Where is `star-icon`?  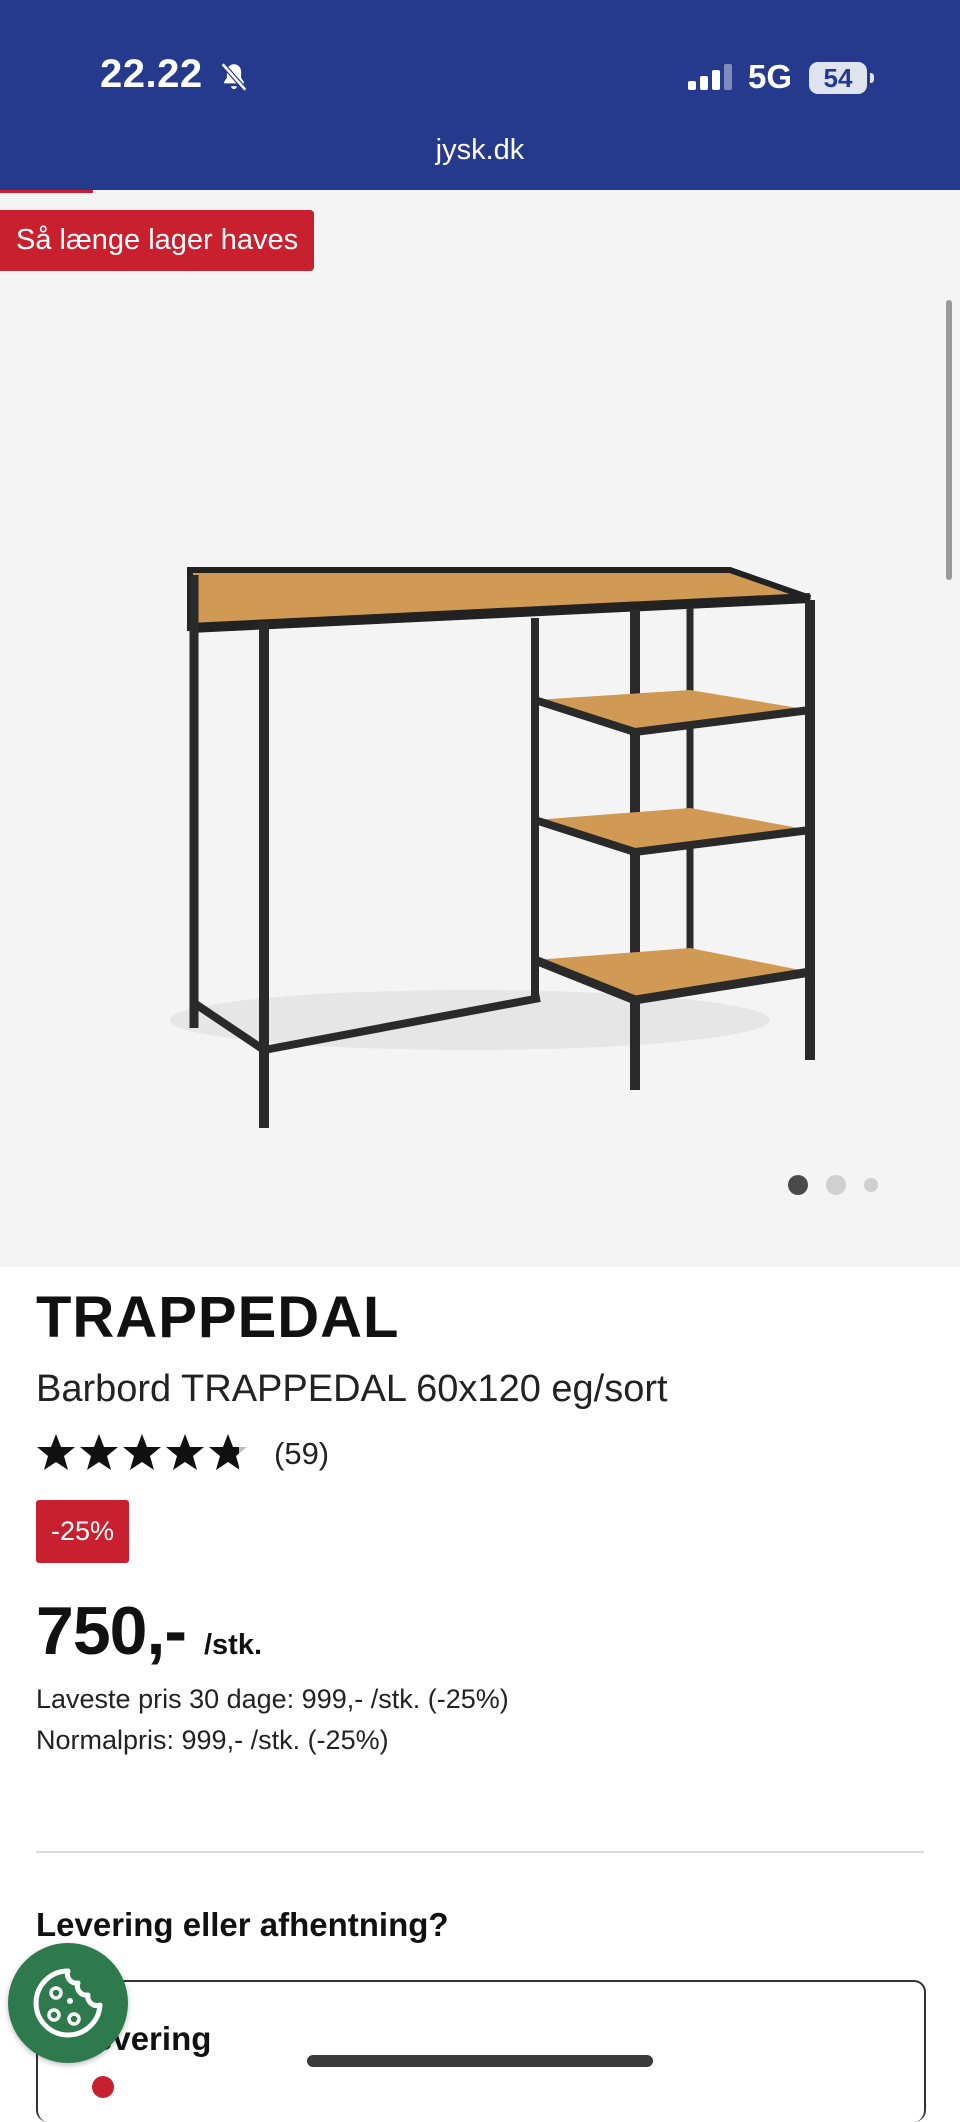
star-icon is located at coordinates (142, 1452).